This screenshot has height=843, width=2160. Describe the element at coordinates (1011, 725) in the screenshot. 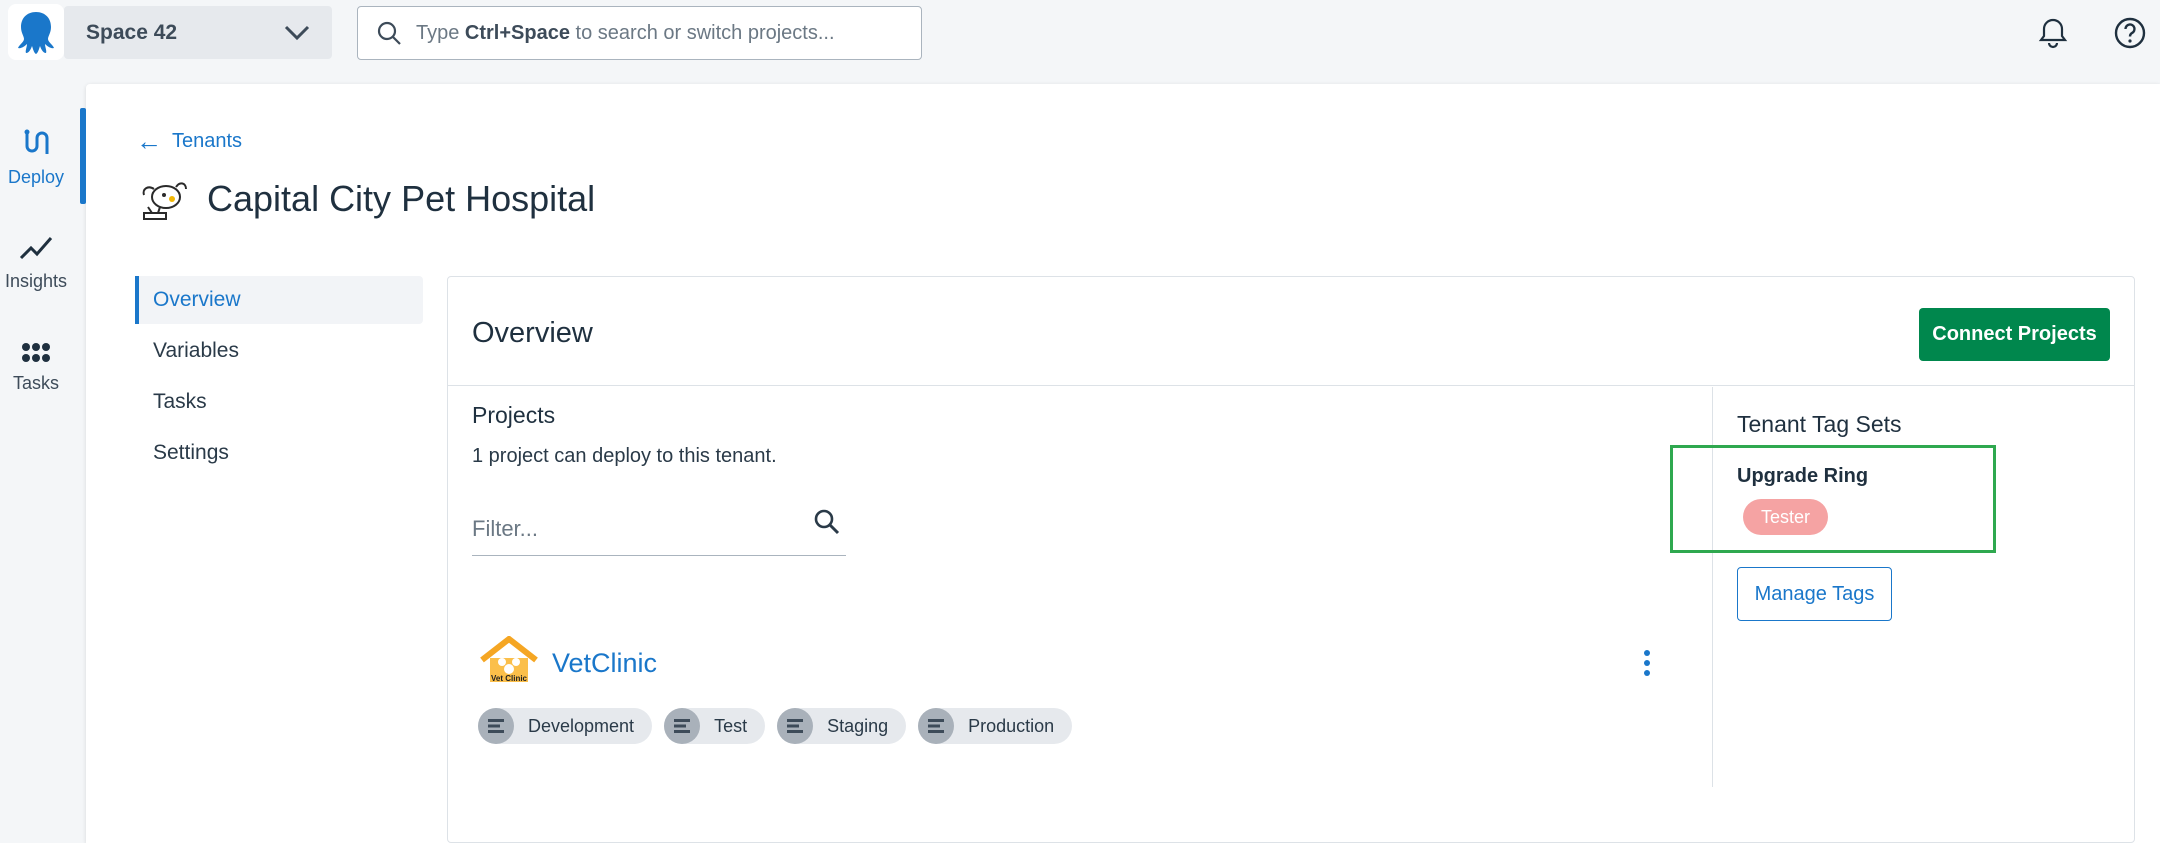

I see `env-label: Production` at that location.